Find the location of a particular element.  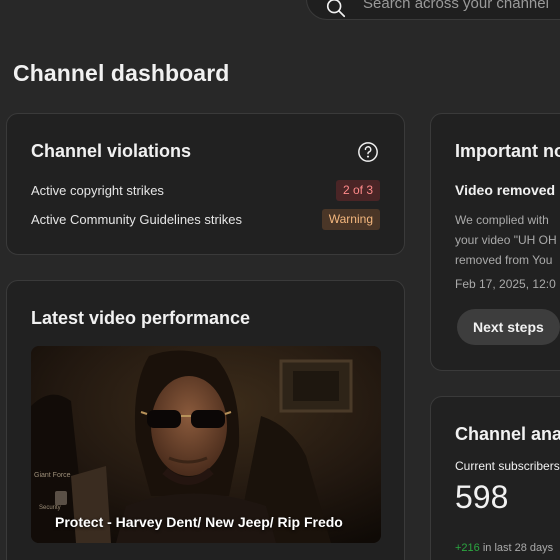

latest-video-title: Latest video performance is located at coordinates (141, 318).